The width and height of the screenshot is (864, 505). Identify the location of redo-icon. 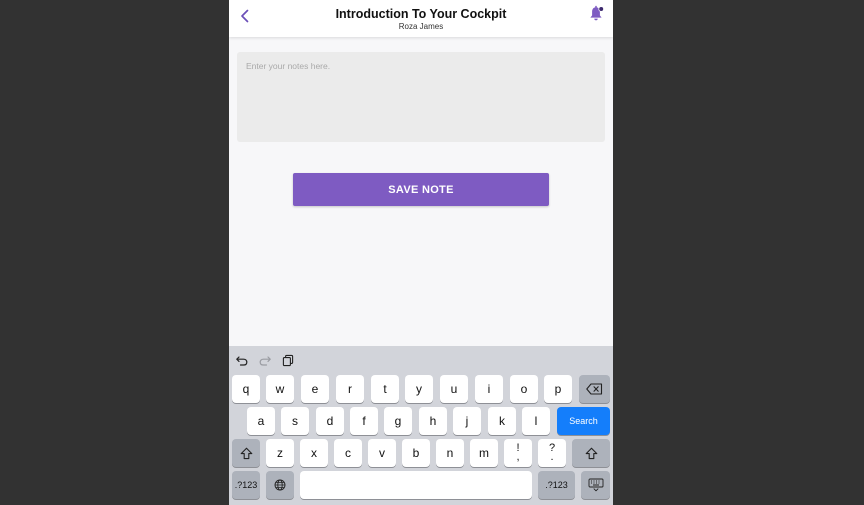
(265, 361).